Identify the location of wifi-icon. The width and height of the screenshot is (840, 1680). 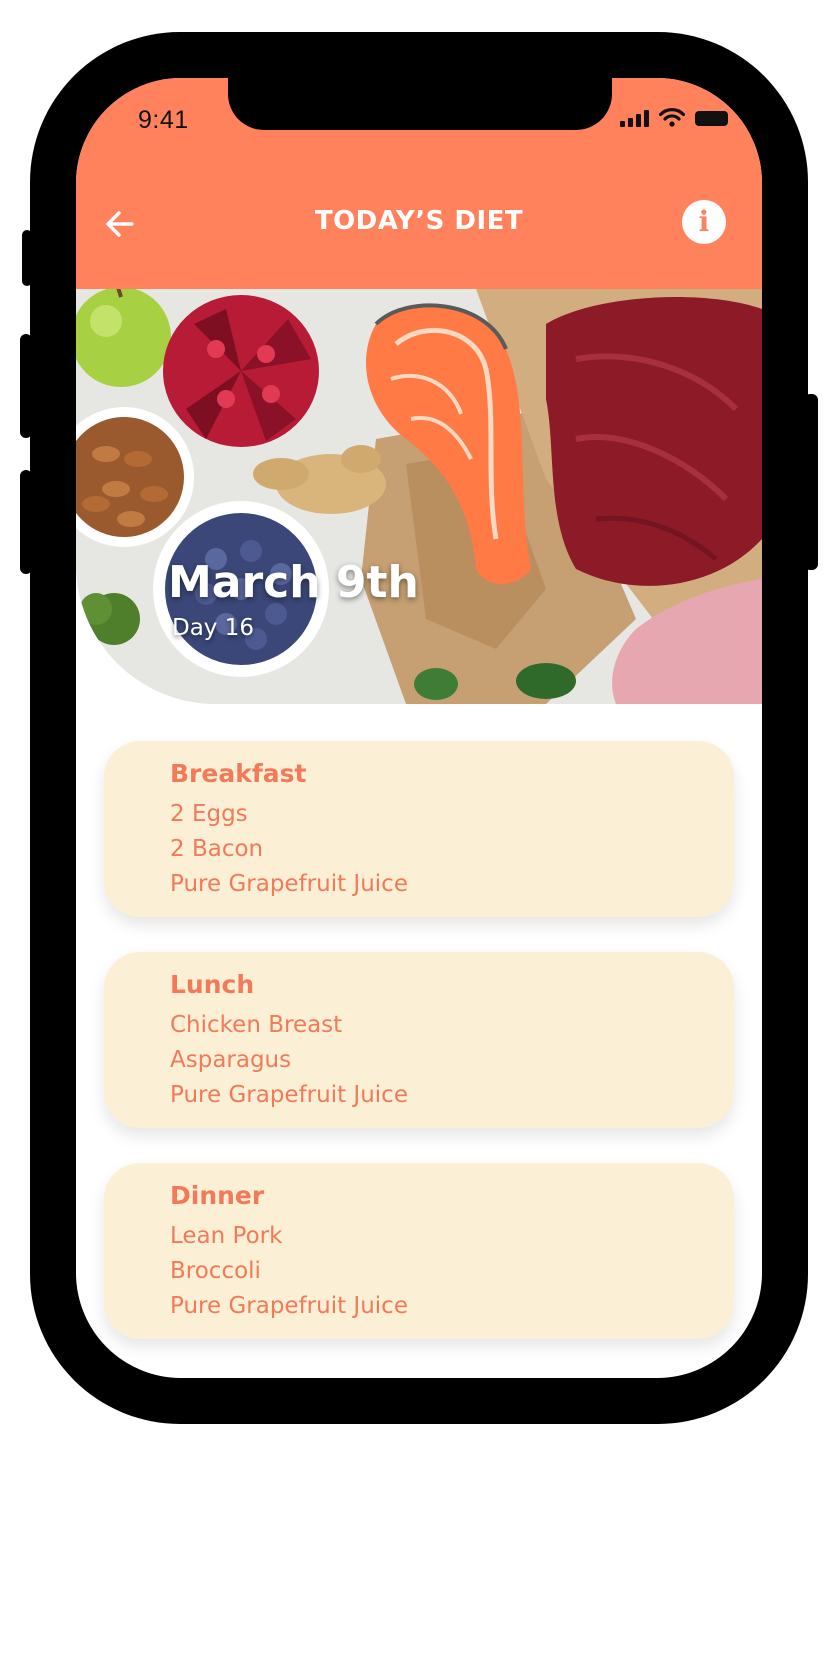
(672, 117).